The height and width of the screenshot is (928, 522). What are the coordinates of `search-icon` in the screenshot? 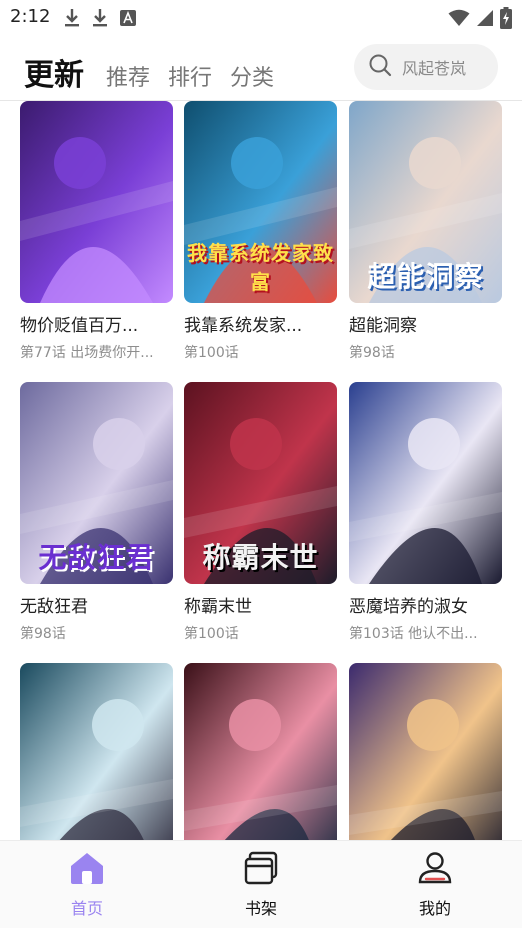 It's located at (380, 67).